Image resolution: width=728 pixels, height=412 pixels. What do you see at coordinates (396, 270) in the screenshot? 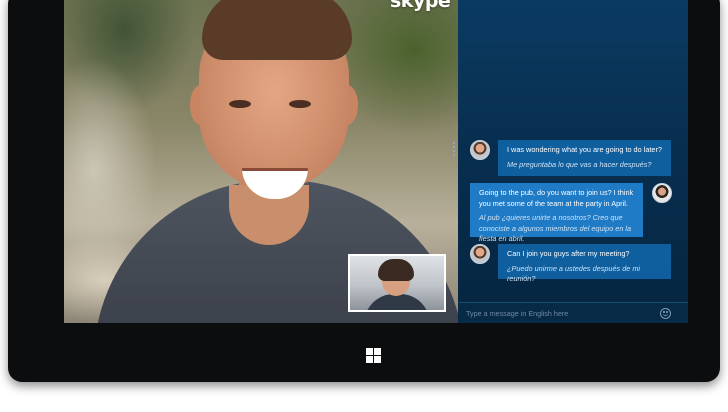
I see `self-view-hair` at bounding box center [396, 270].